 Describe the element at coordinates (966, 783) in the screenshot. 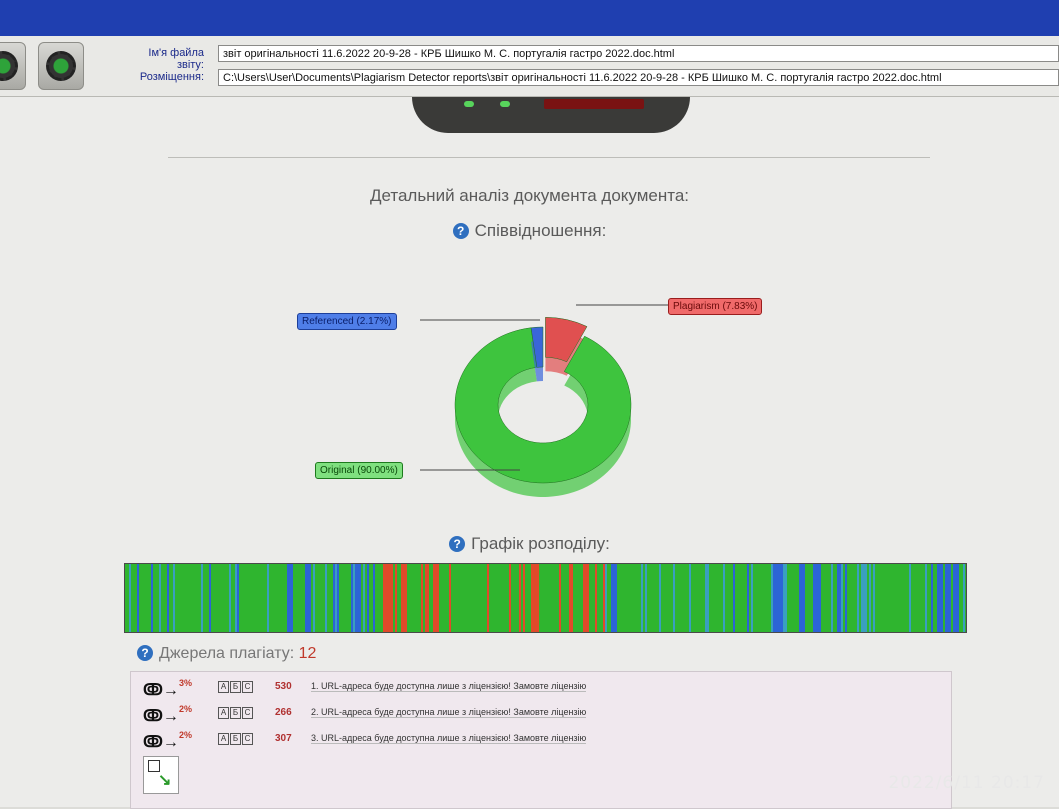

I see `photo-timestamp: 2022/6/11 20:17` at that location.